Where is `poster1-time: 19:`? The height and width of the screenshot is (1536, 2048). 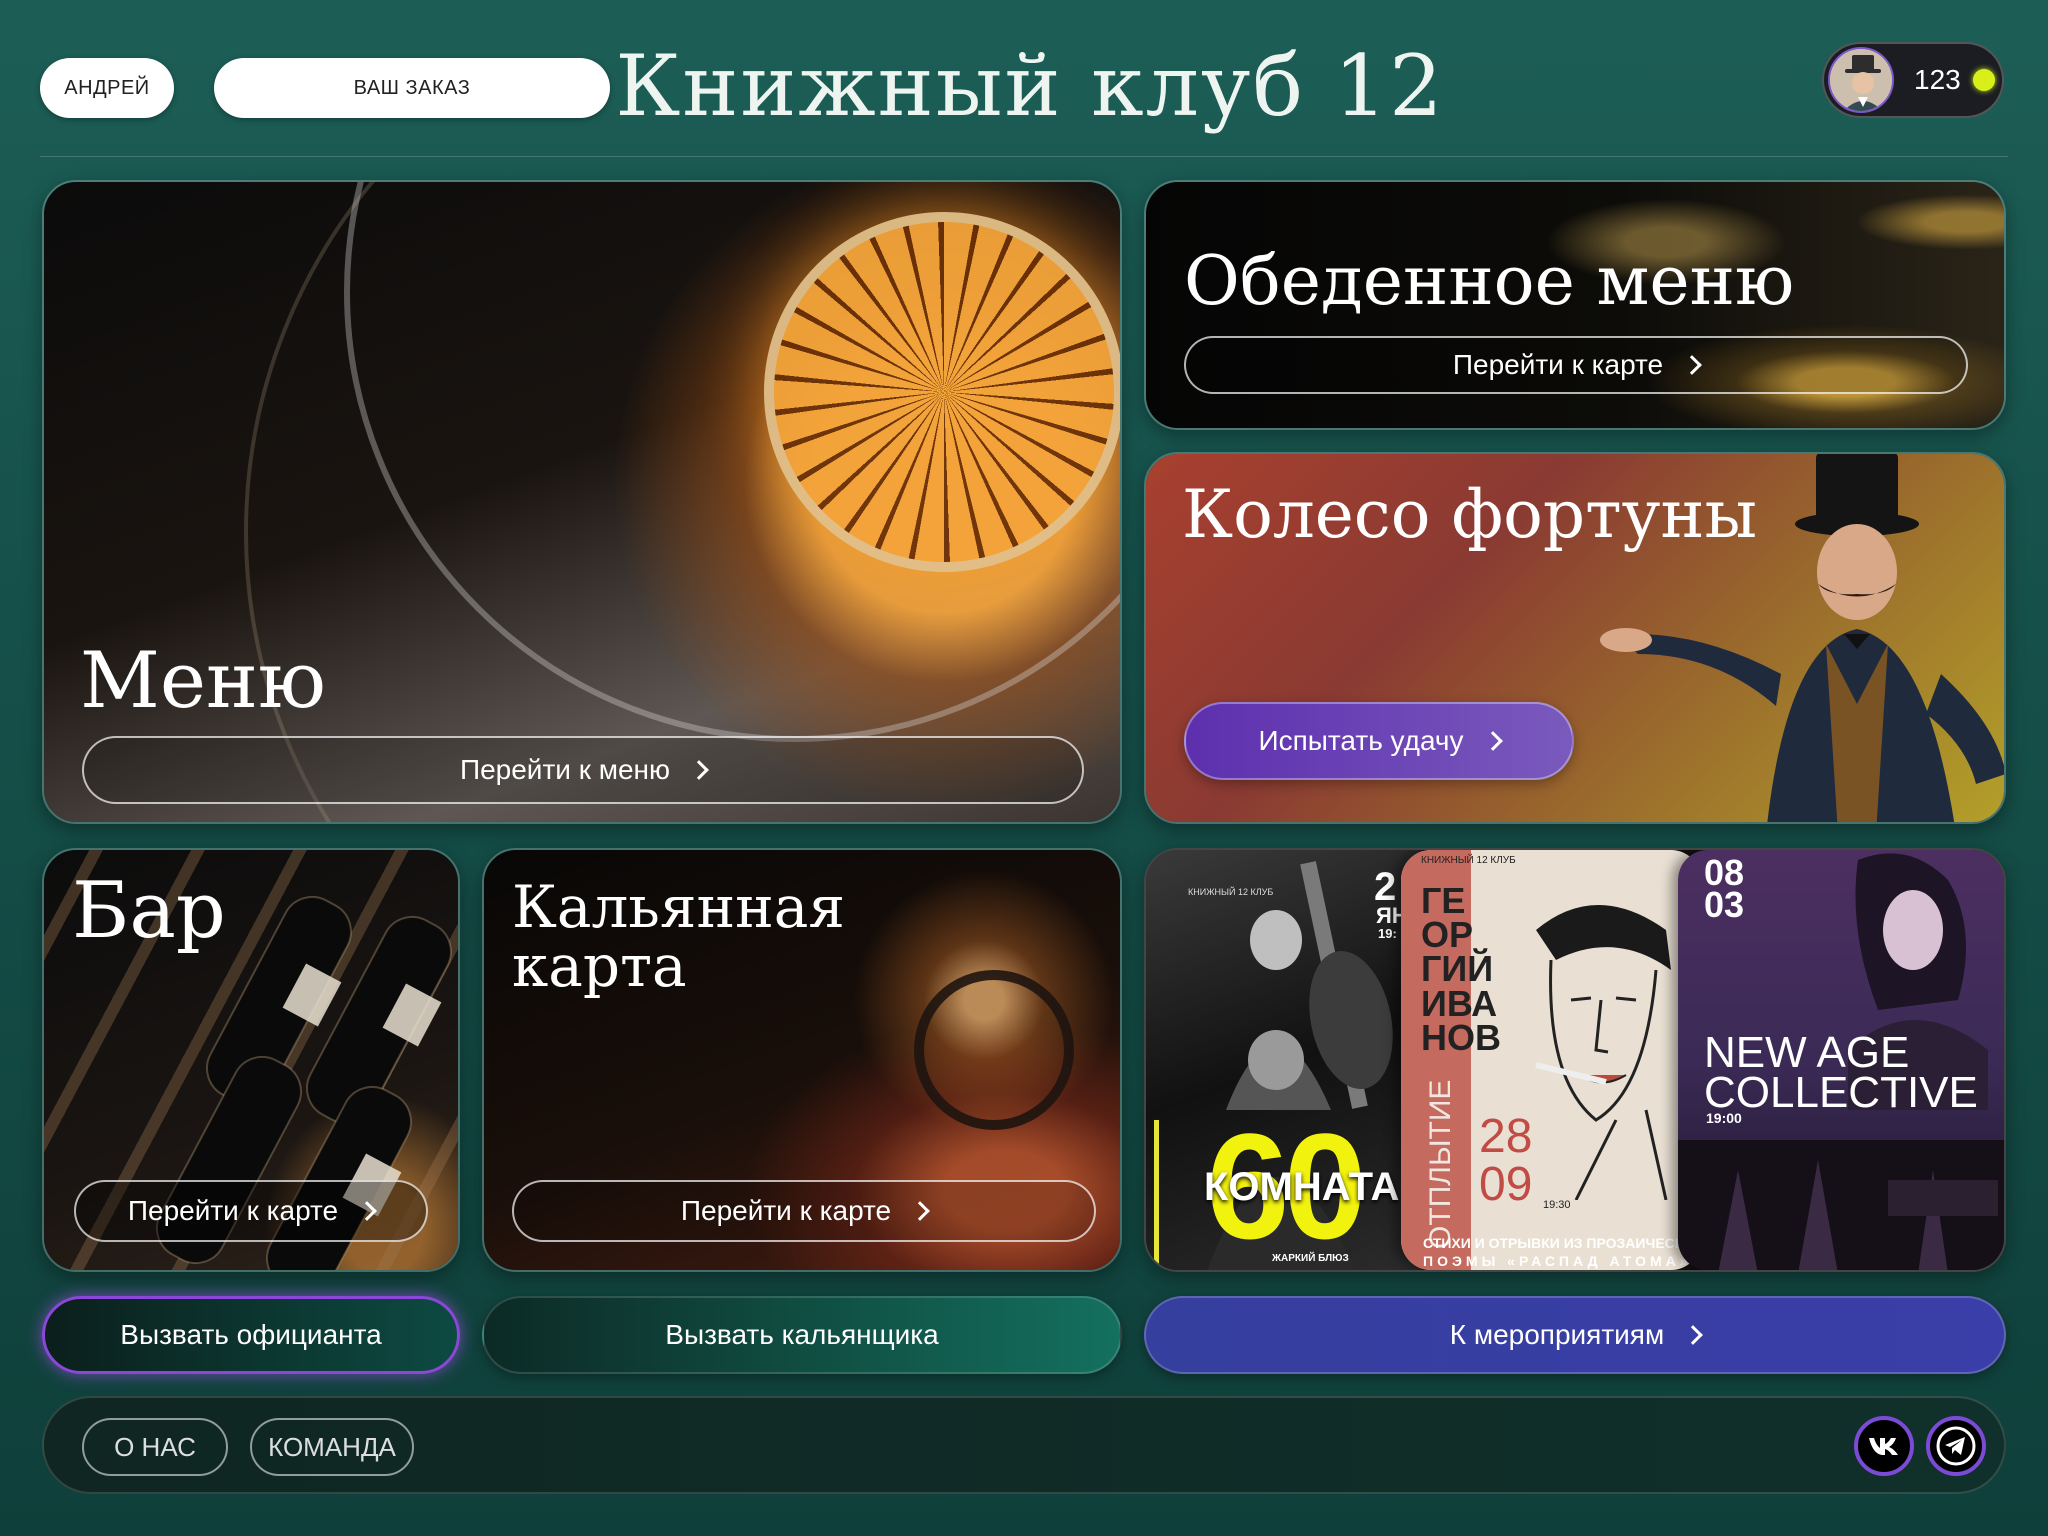
poster1-time: 19: is located at coordinates (1387, 933).